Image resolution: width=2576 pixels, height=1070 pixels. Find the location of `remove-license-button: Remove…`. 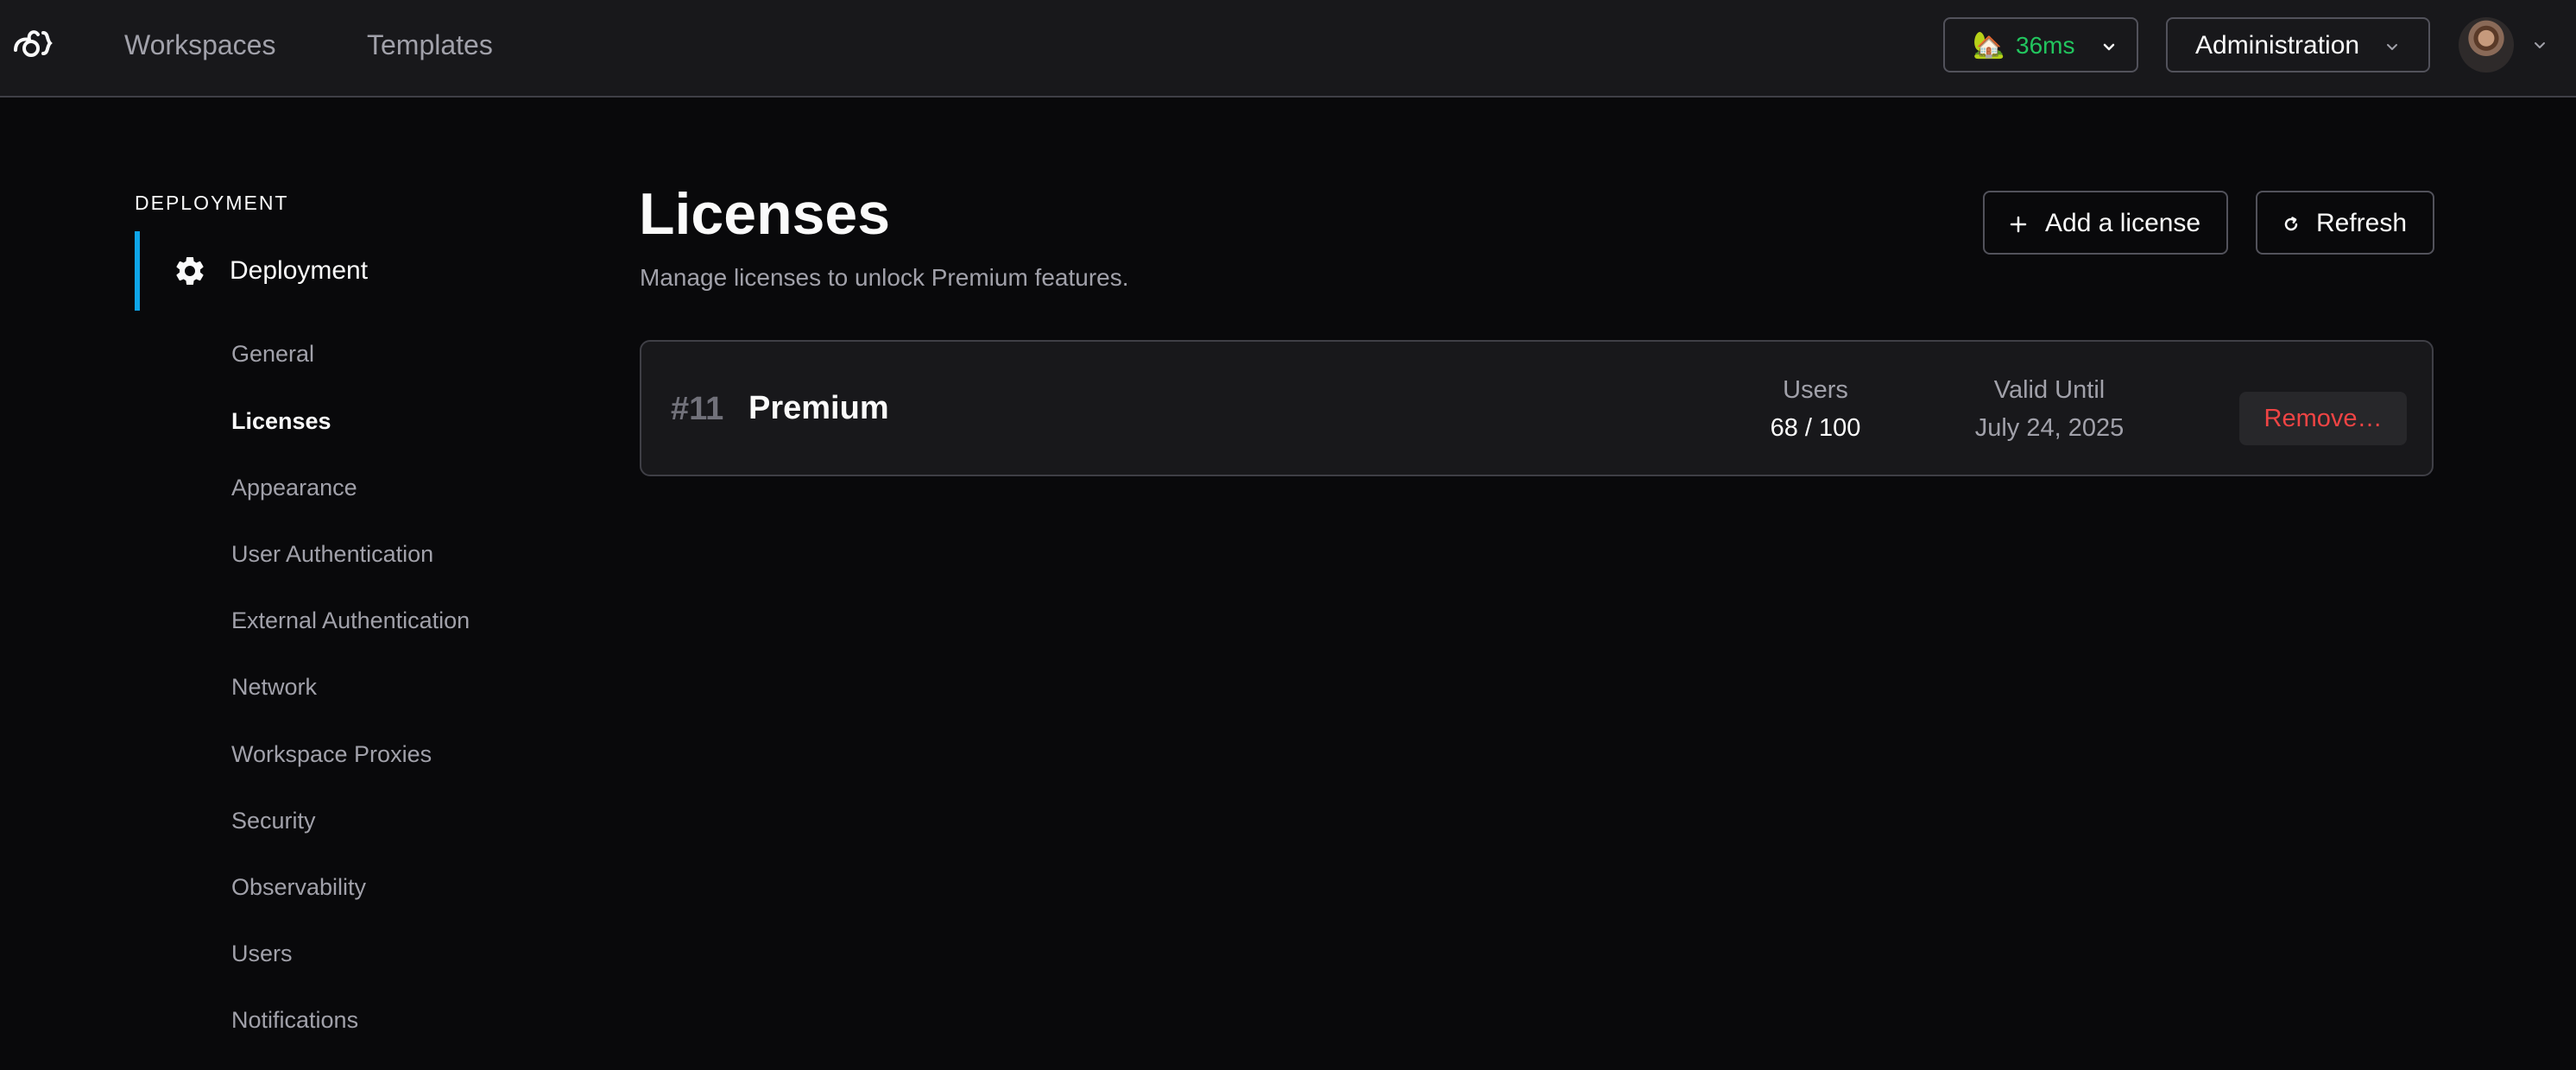

remove-license-button: Remove… is located at coordinates (2323, 418).